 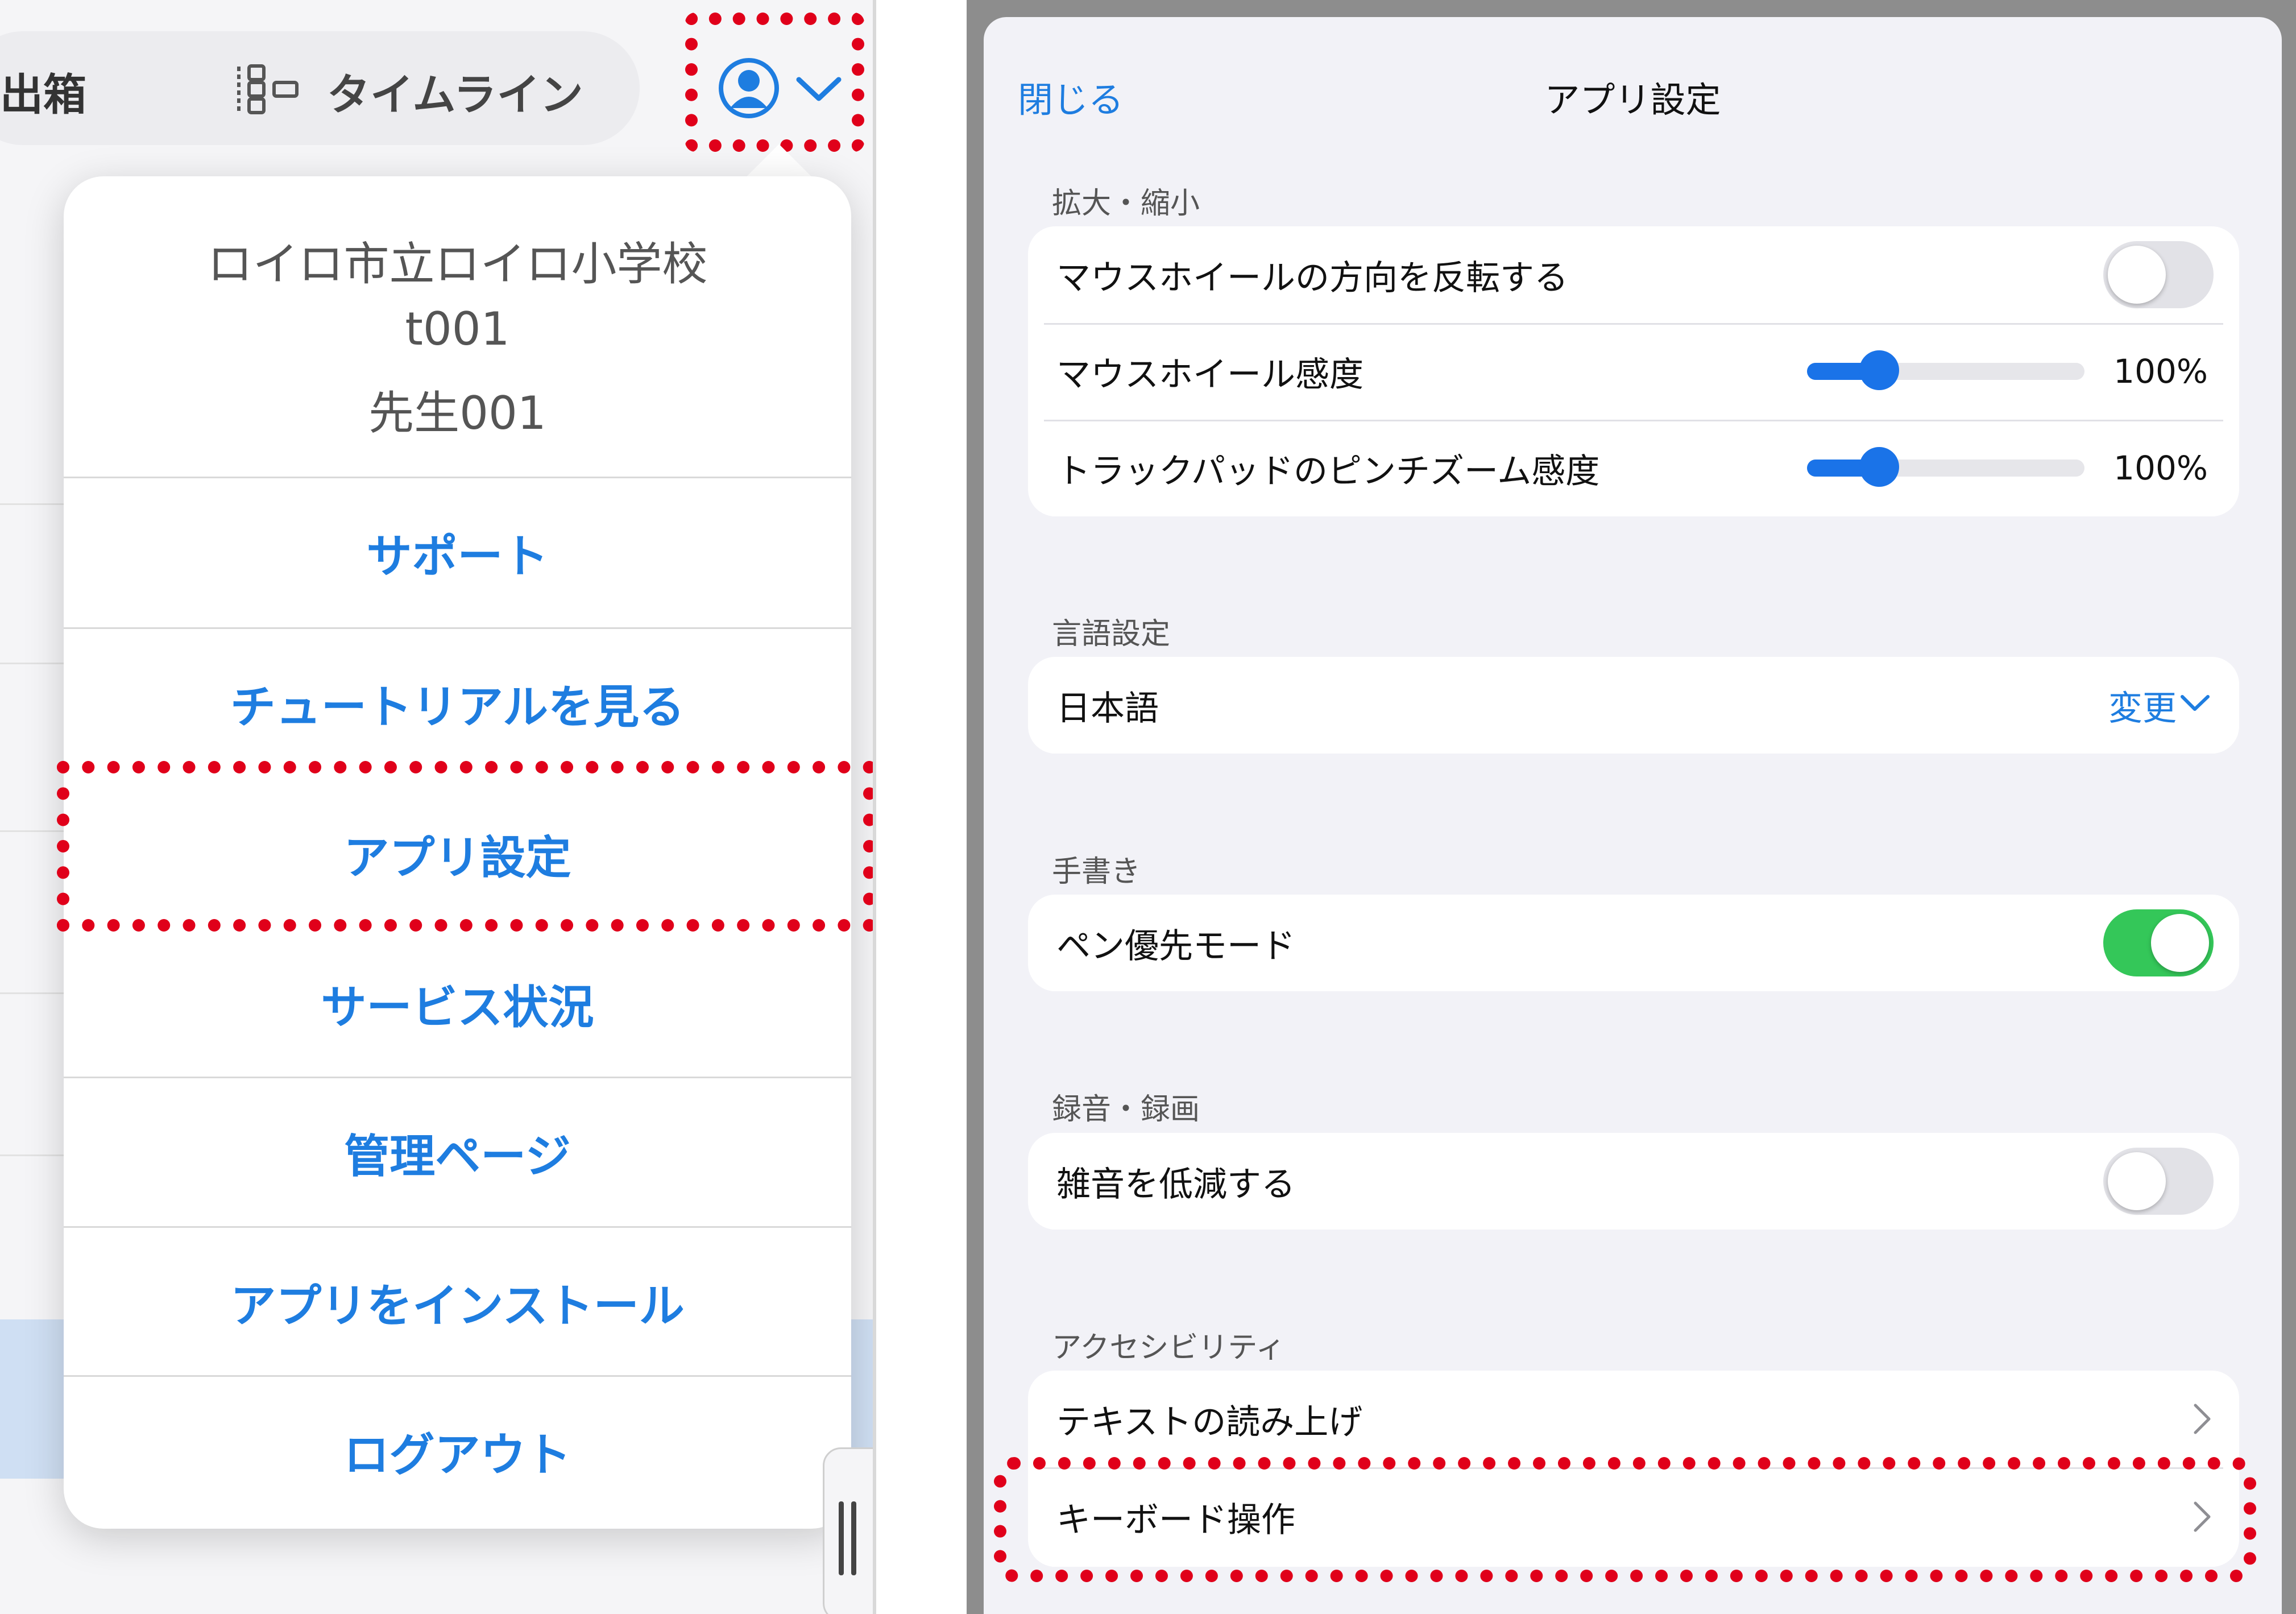 I want to click on pen-priority-label: ペン優先モード, so click(x=1175, y=946).